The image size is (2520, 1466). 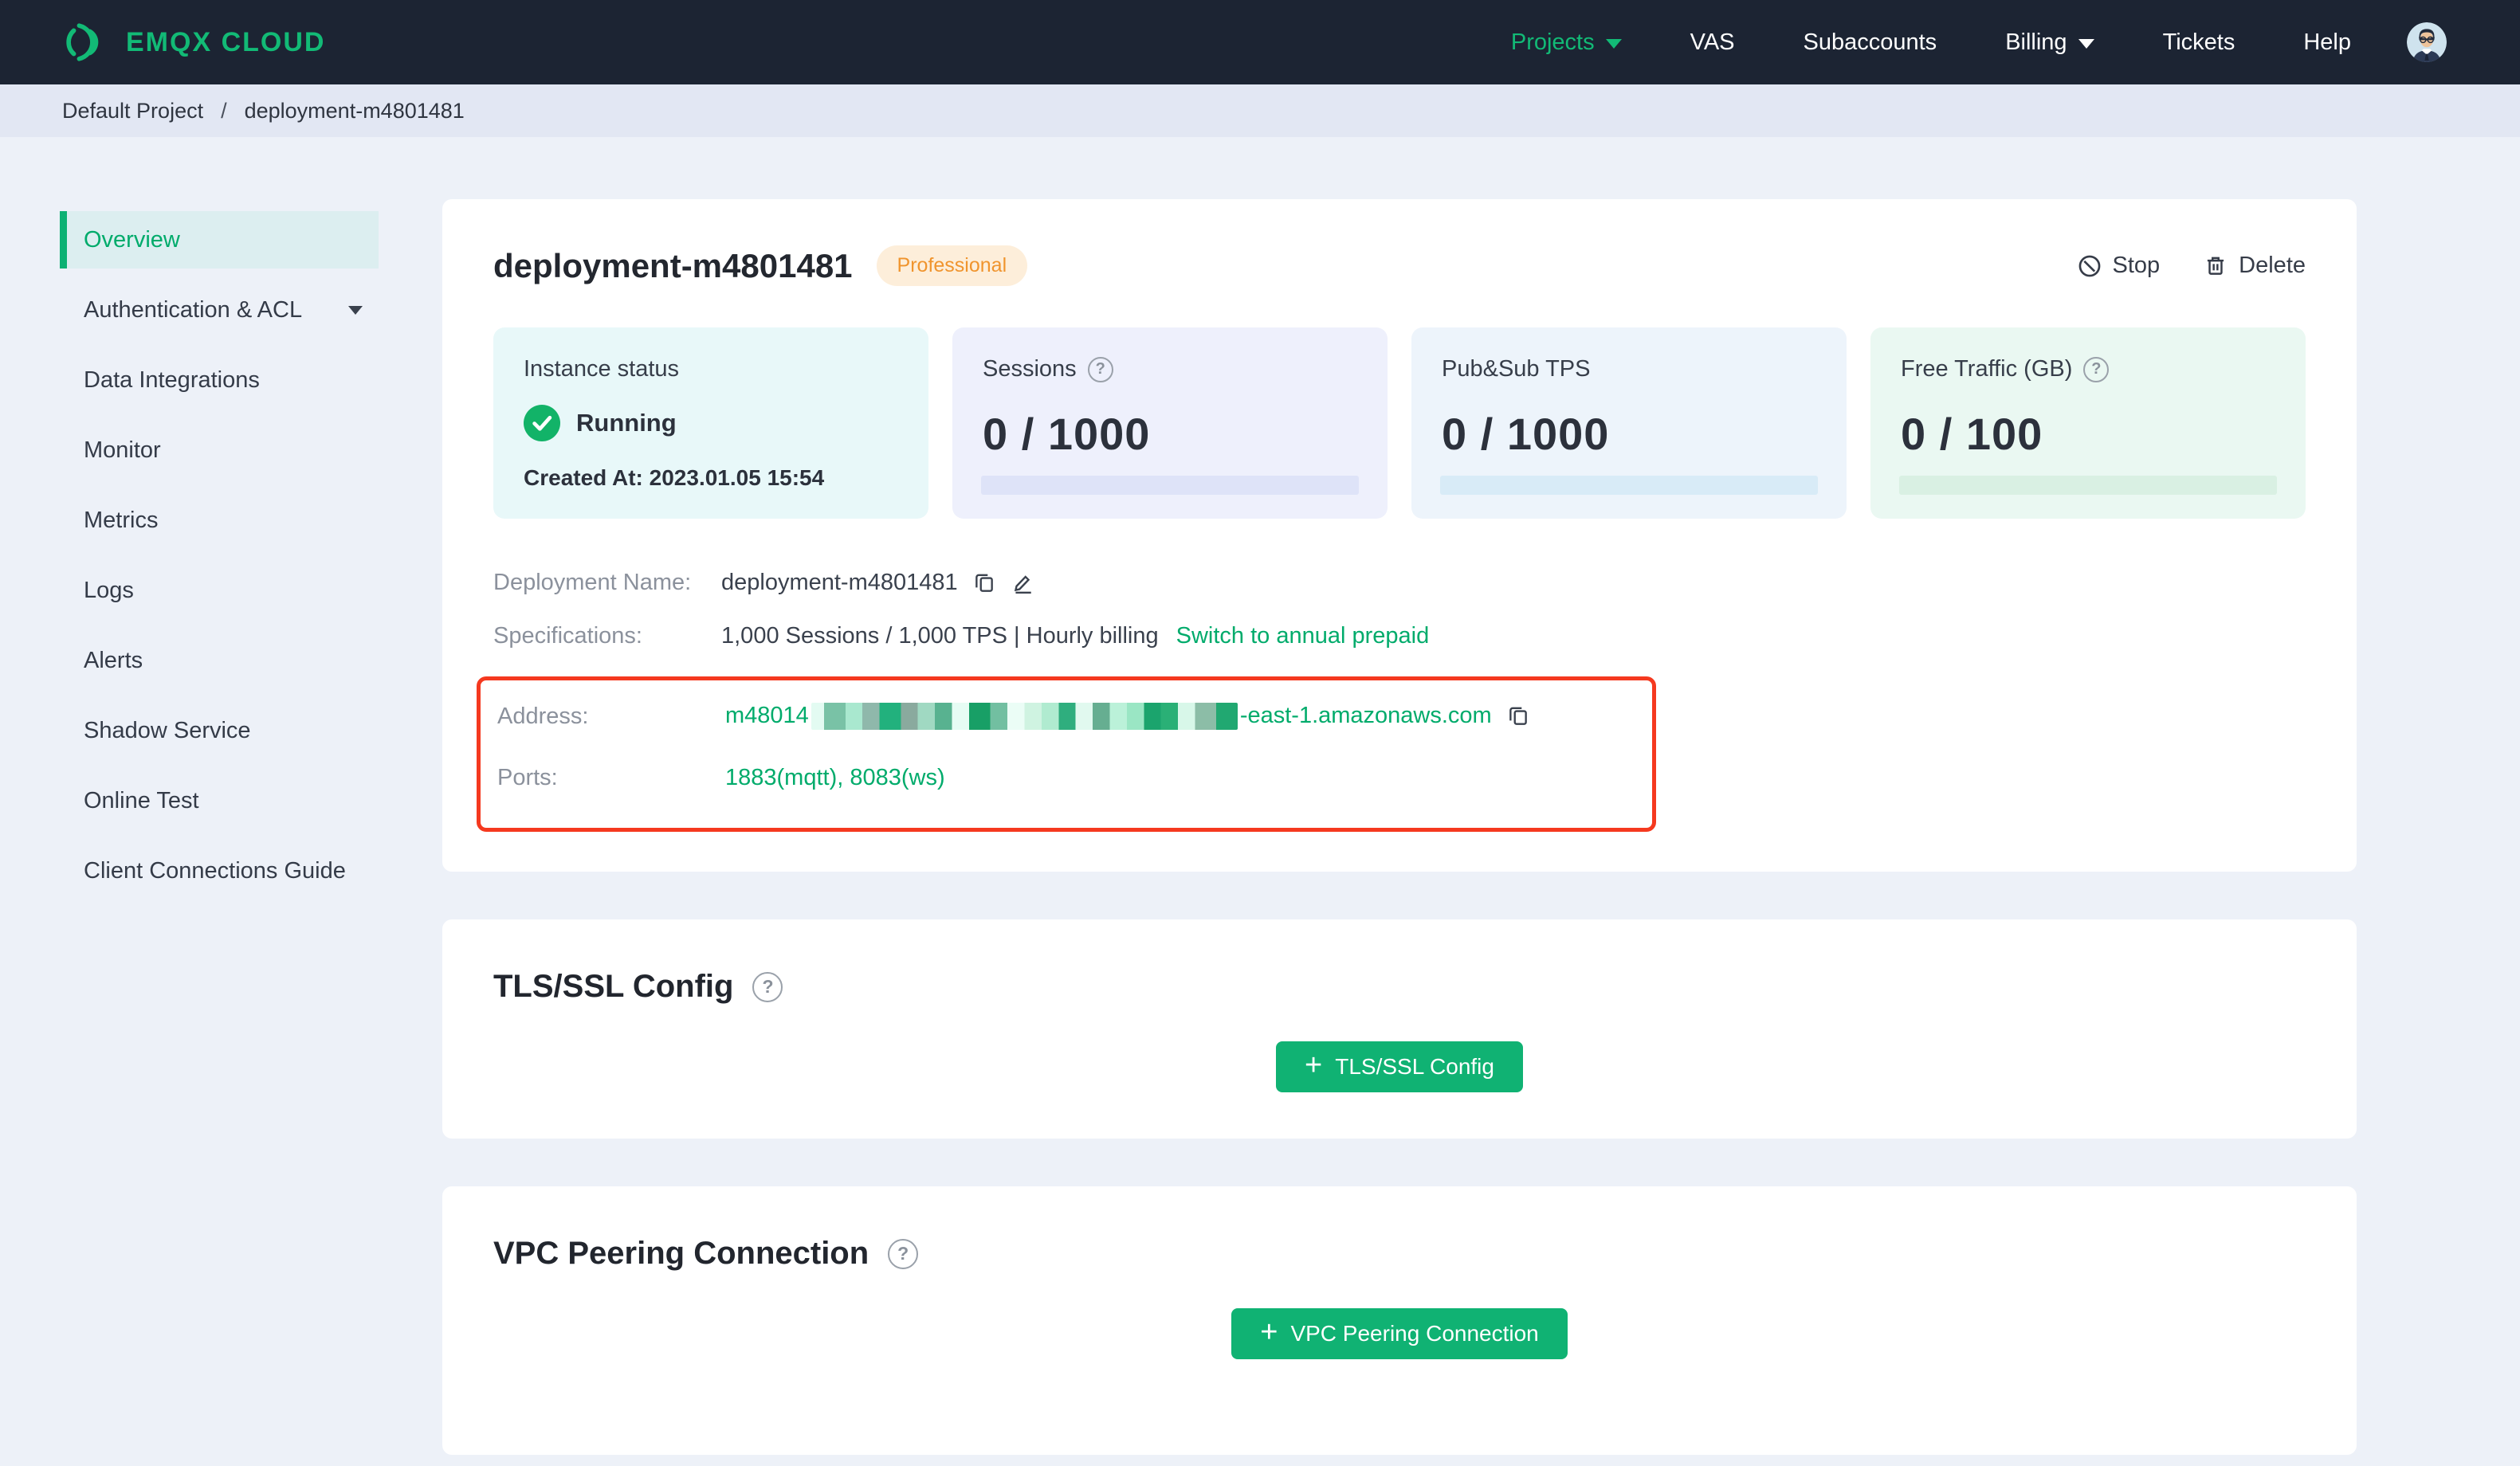 What do you see at coordinates (220, 660) in the screenshot?
I see `sidebar-item-alerts: Alerts` at bounding box center [220, 660].